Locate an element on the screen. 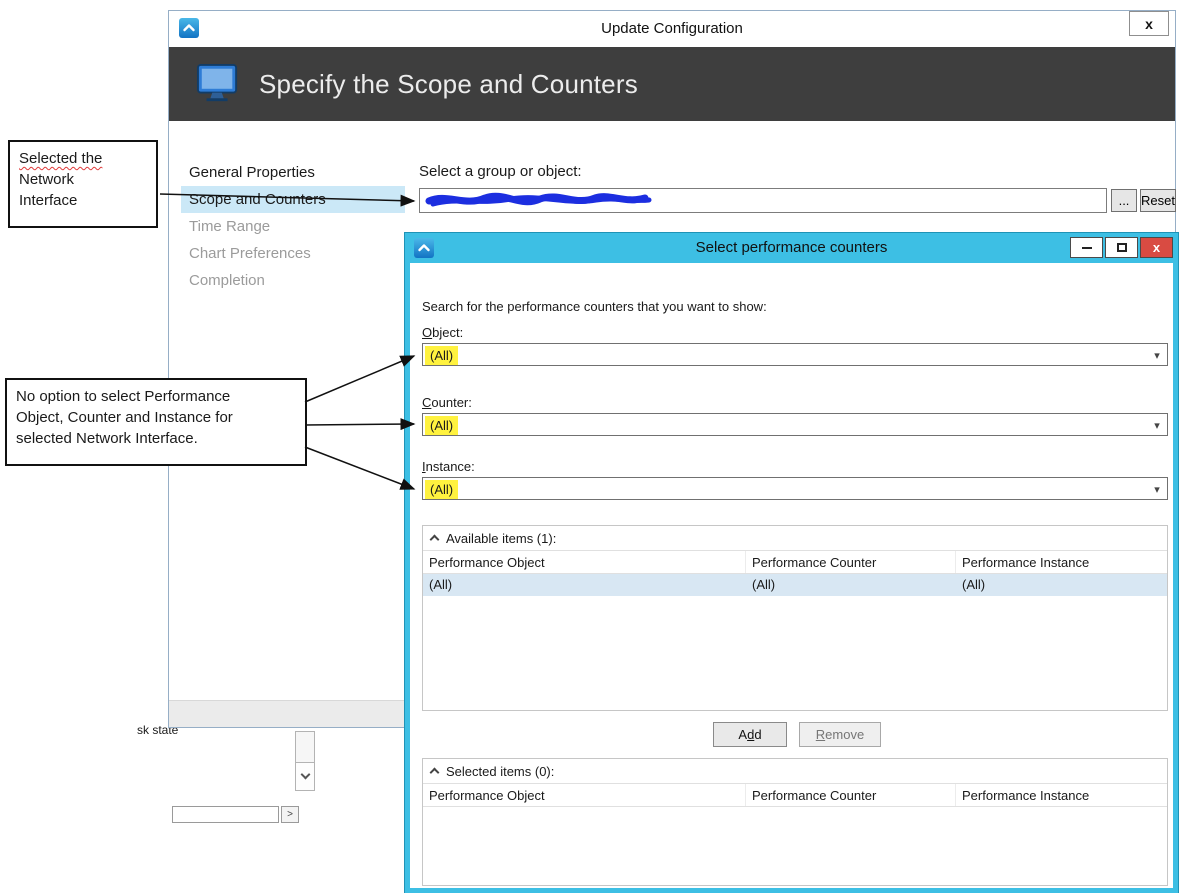 The image size is (1180, 893). counter-value: (All) is located at coordinates (442, 425).